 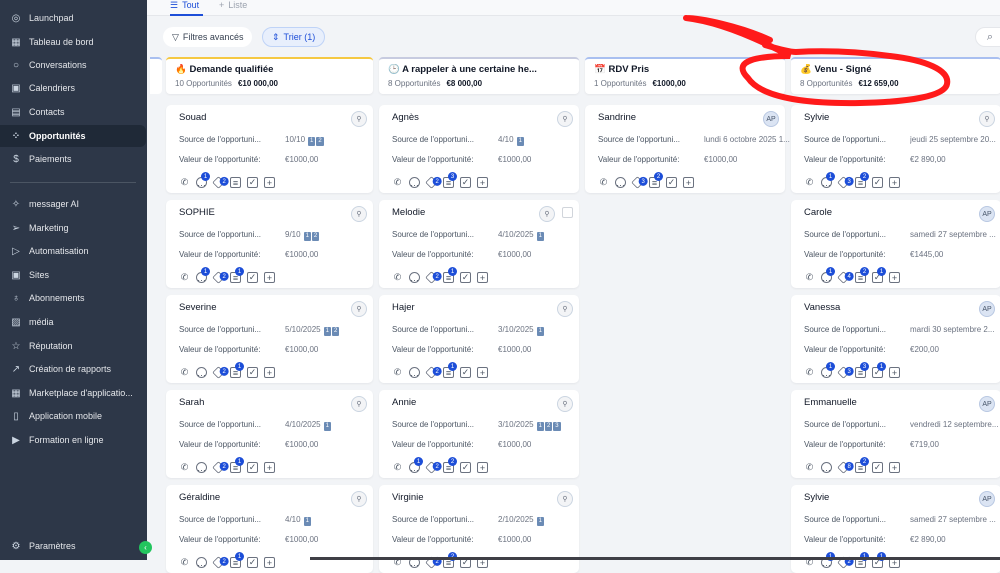 What do you see at coordinates (73, 18) in the screenshot?
I see `sidebar-item-launchpad: ◎ Launchpad` at bounding box center [73, 18].